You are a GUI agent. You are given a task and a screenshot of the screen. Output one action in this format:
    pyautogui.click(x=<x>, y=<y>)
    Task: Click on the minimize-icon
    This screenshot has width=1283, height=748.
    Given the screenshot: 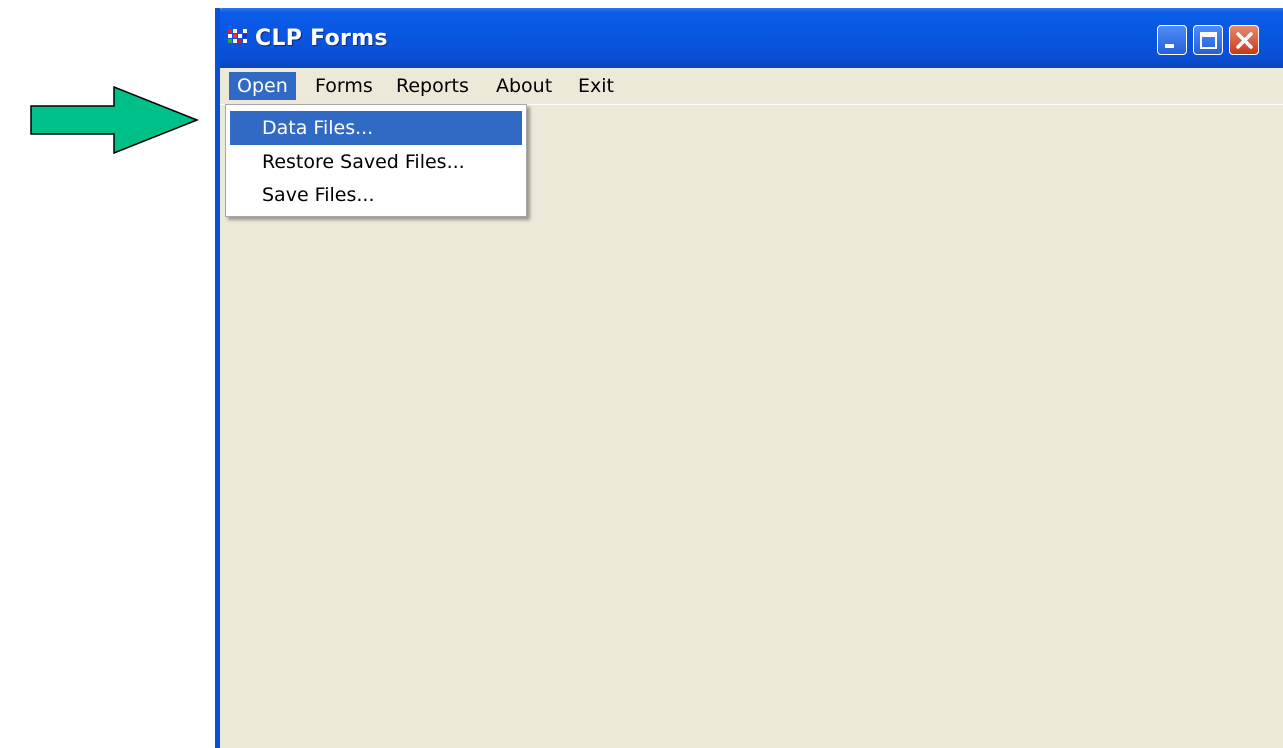 What is the action you would take?
    pyautogui.click(x=1169, y=46)
    